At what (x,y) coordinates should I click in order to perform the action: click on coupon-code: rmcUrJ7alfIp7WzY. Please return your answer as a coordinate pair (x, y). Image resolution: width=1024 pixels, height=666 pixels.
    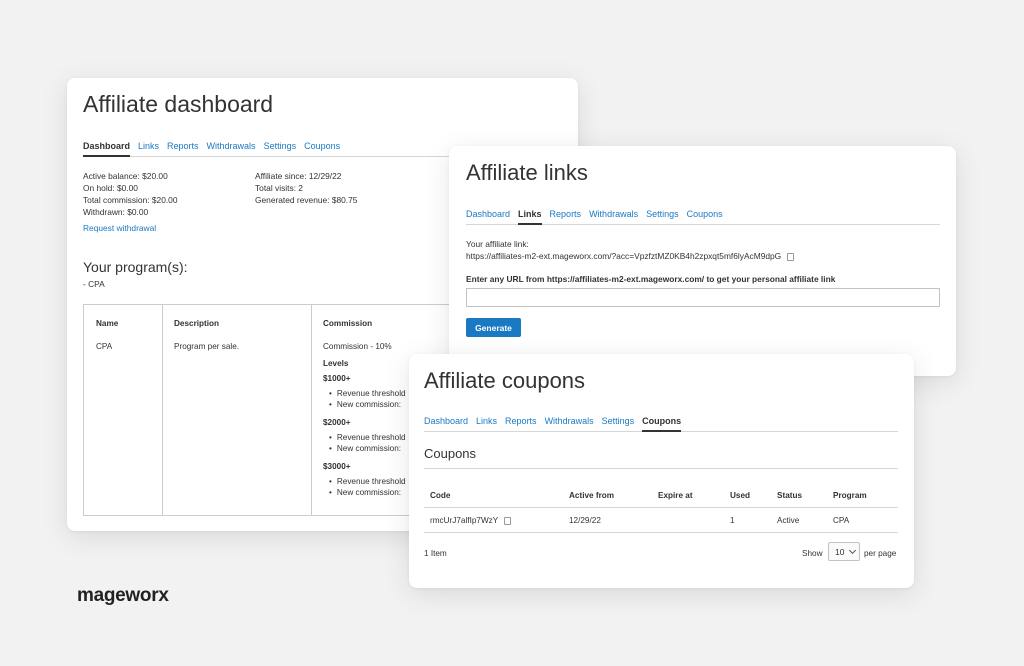
    Looking at the image, I should click on (464, 520).